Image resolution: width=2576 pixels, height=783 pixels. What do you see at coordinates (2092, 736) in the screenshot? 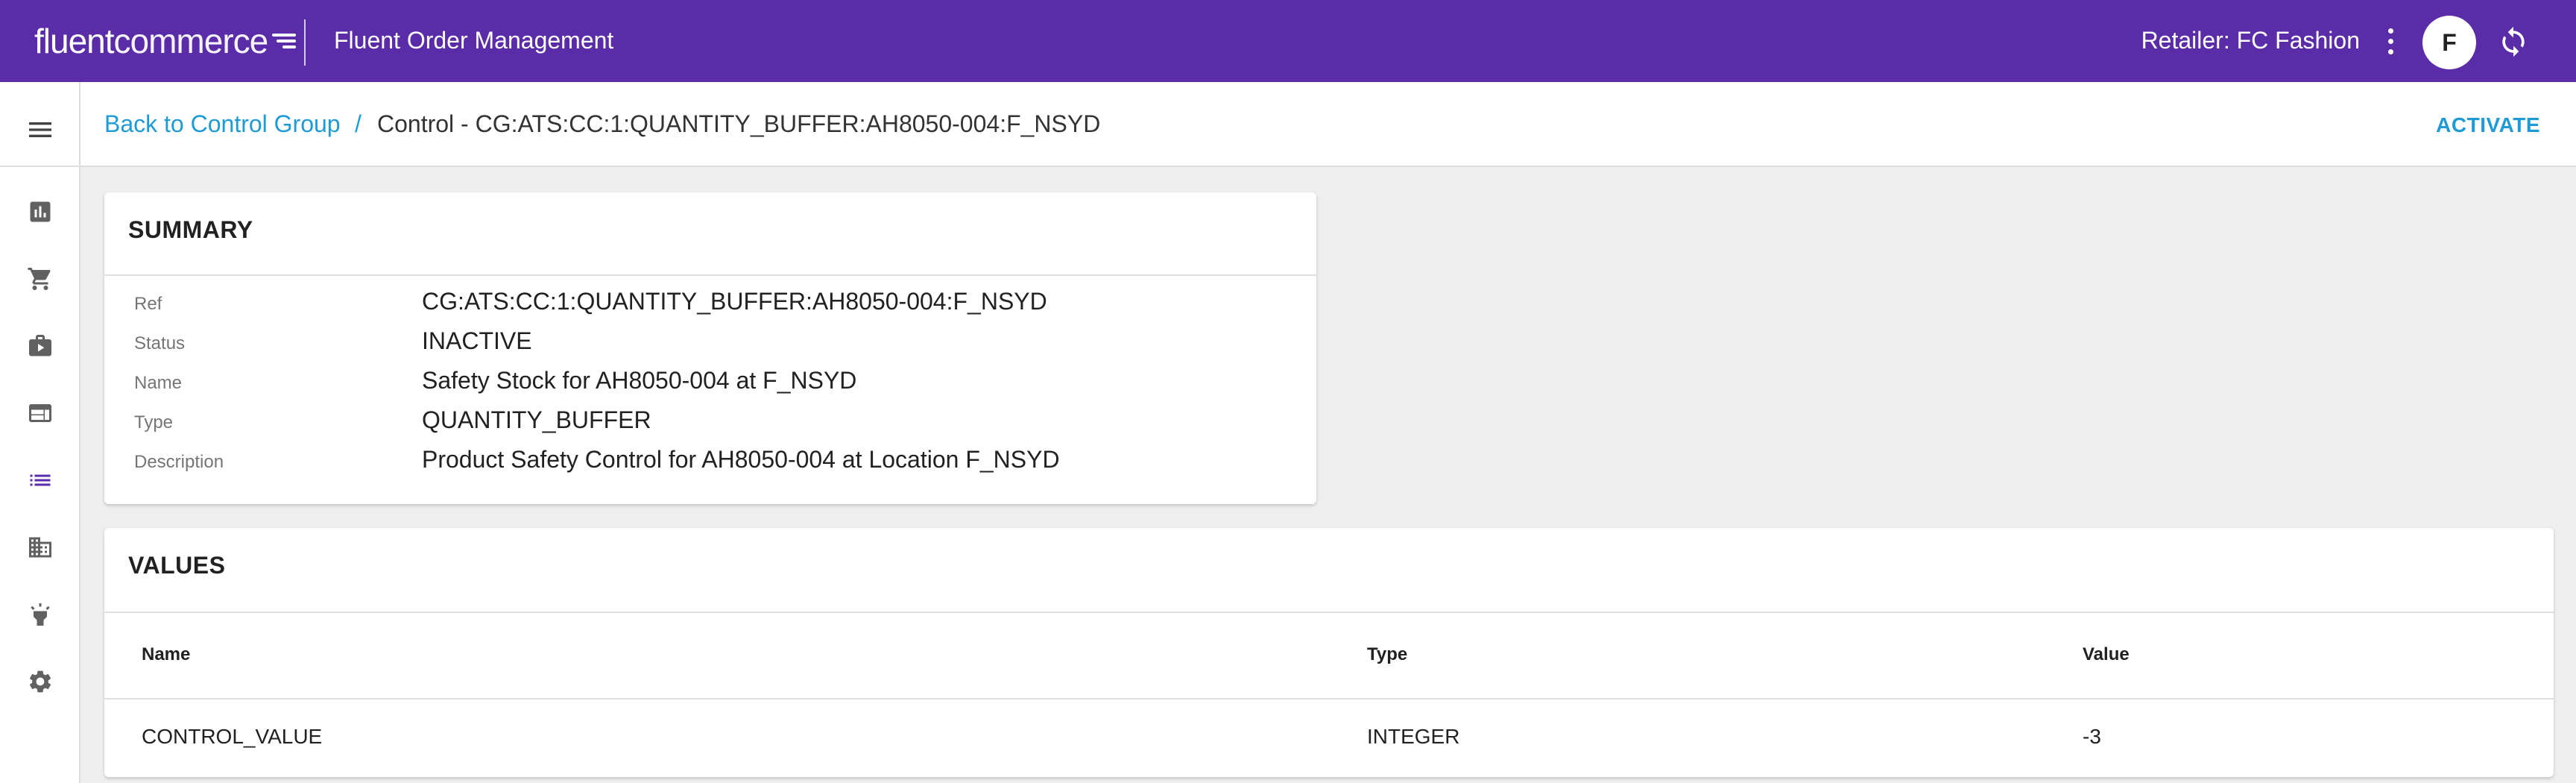
I see `cell-value: -3` at bounding box center [2092, 736].